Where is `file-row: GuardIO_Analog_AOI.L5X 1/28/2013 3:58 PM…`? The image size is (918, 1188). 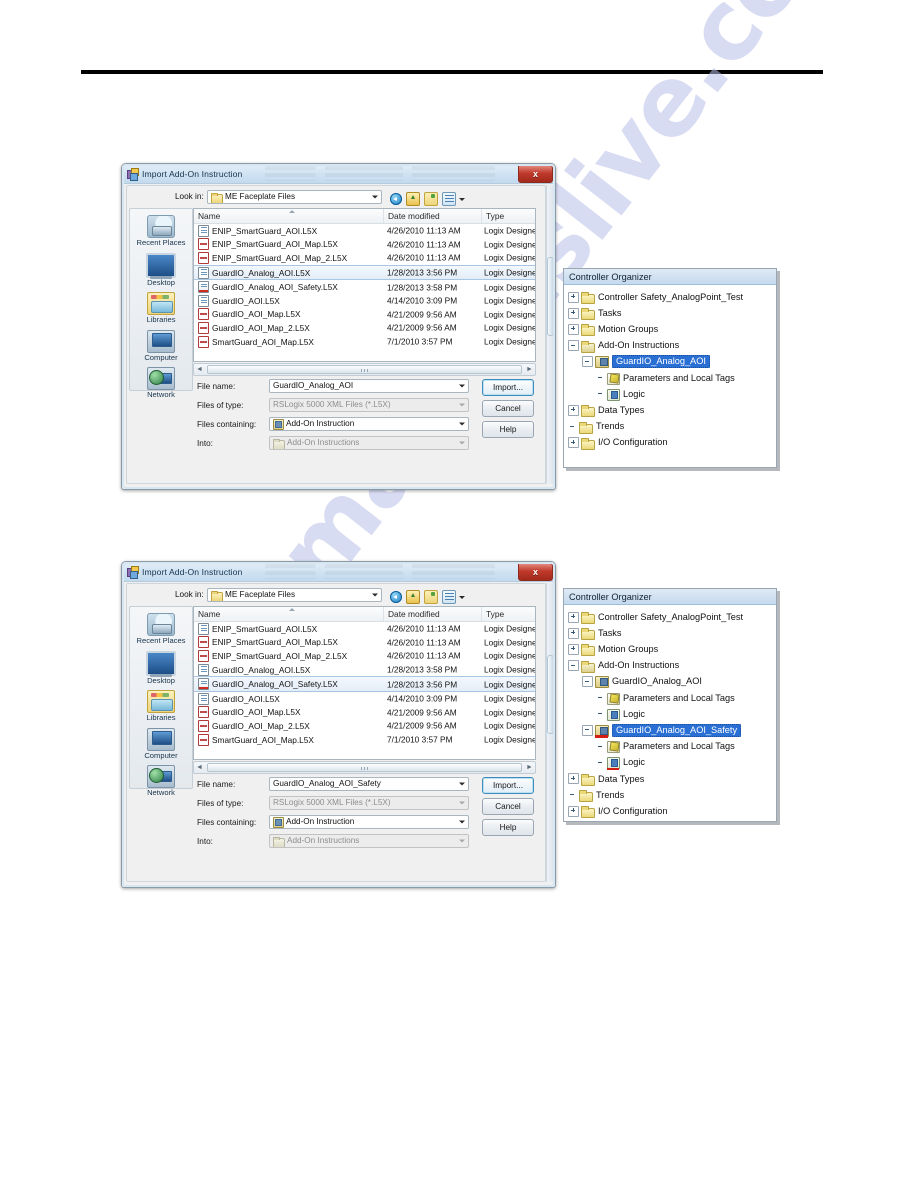
file-row: GuardIO_Analog_AOI.L5X 1/28/2013 3:58 PM… is located at coordinates (364, 670).